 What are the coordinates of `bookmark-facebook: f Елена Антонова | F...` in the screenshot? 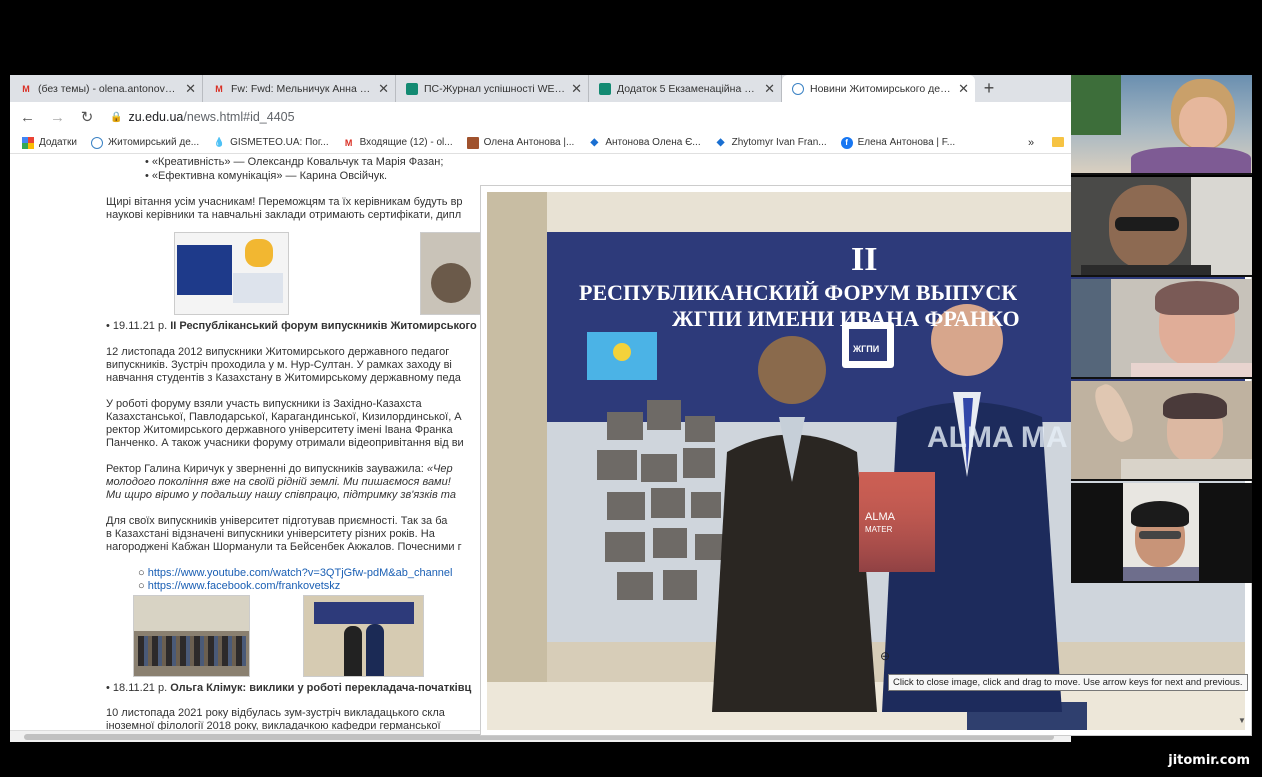 It's located at (898, 142).